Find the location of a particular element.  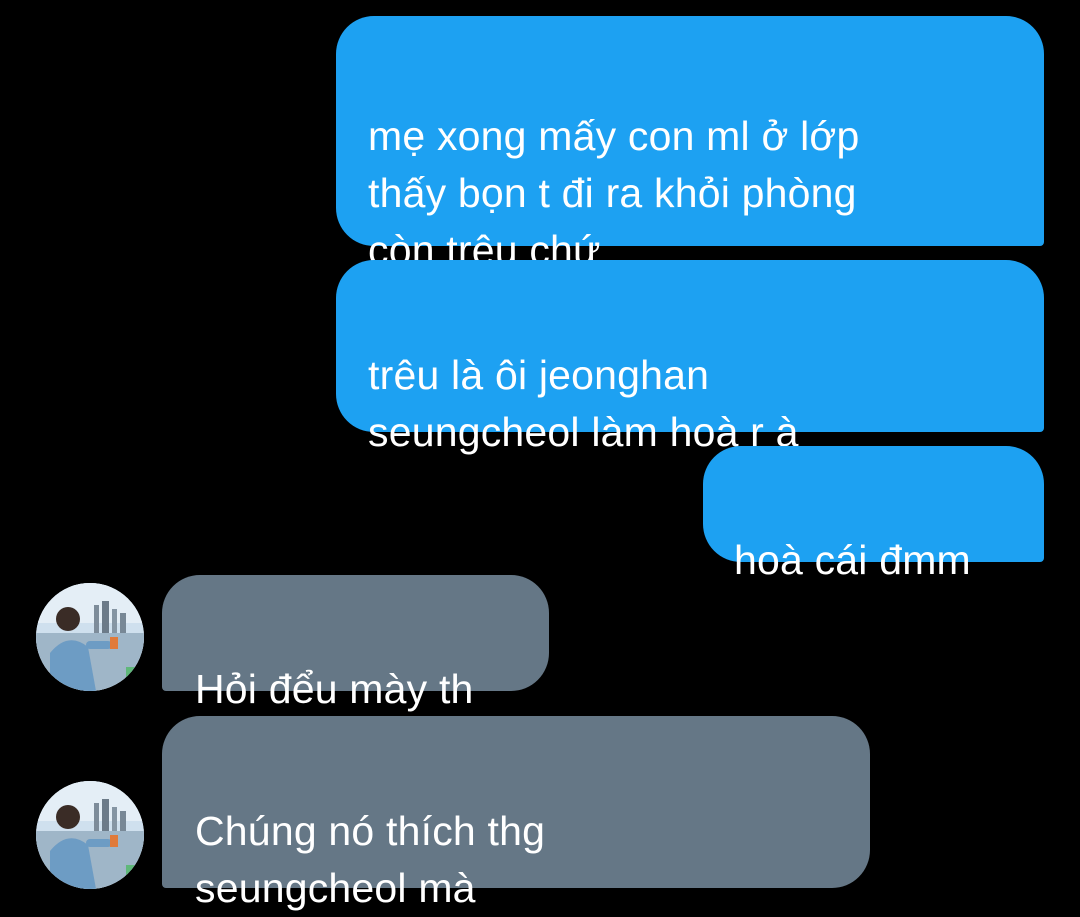

message-text: hoà cái đmm is located at coordinates (852, 560).